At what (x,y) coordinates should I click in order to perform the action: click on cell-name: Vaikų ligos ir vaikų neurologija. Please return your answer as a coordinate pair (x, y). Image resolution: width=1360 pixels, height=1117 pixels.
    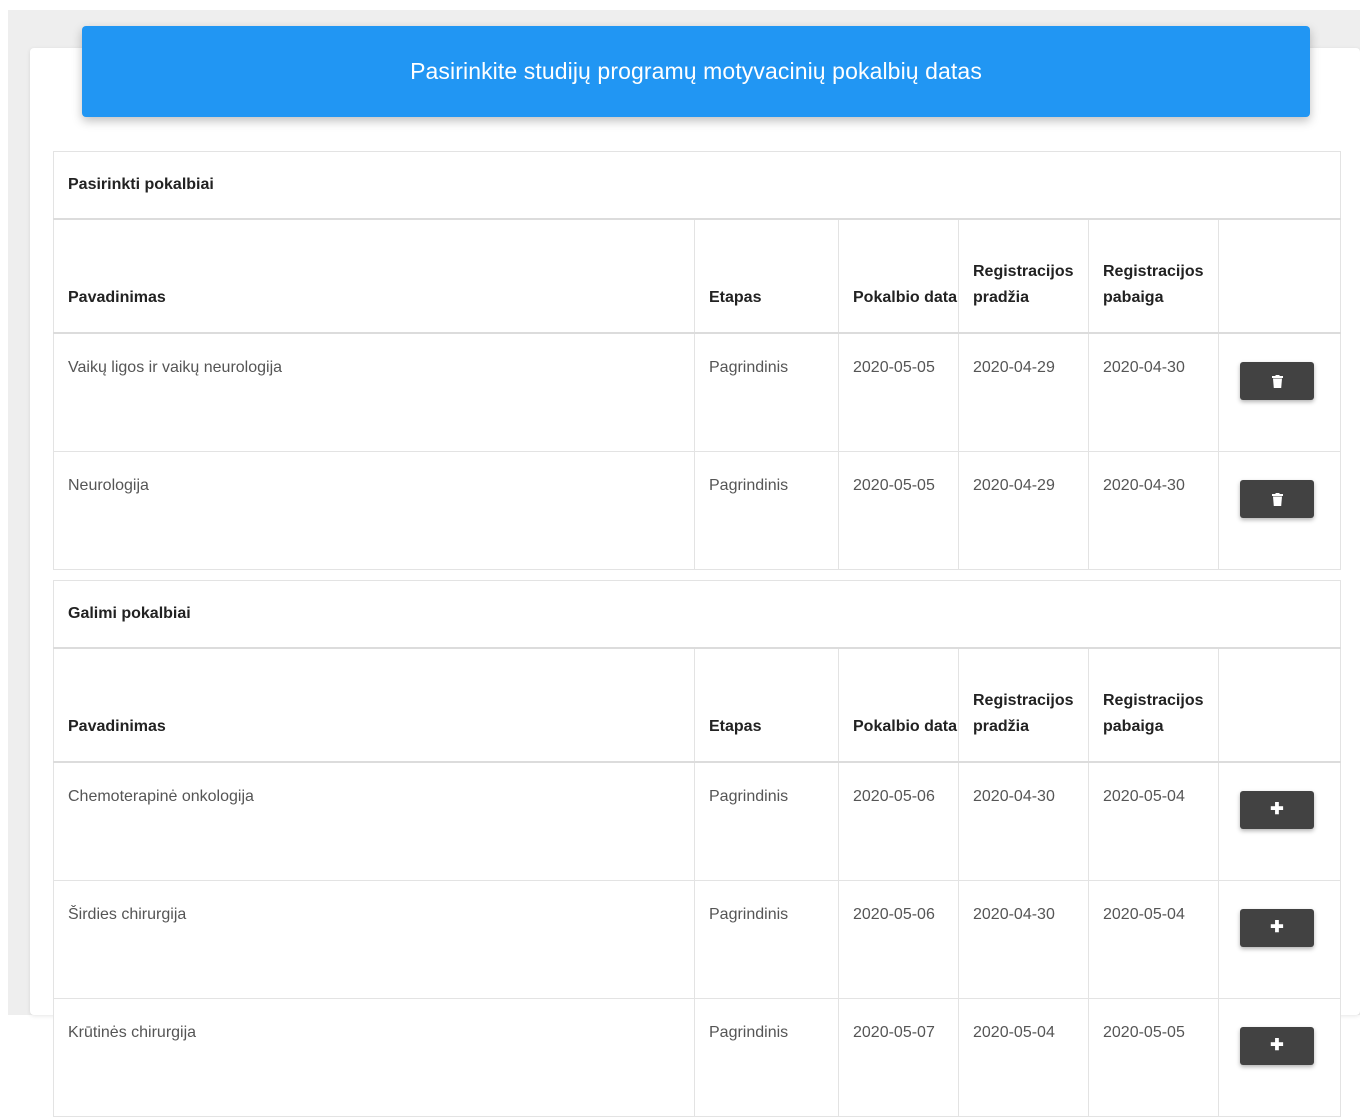
    Looking at the image, I should click on (374, 392).